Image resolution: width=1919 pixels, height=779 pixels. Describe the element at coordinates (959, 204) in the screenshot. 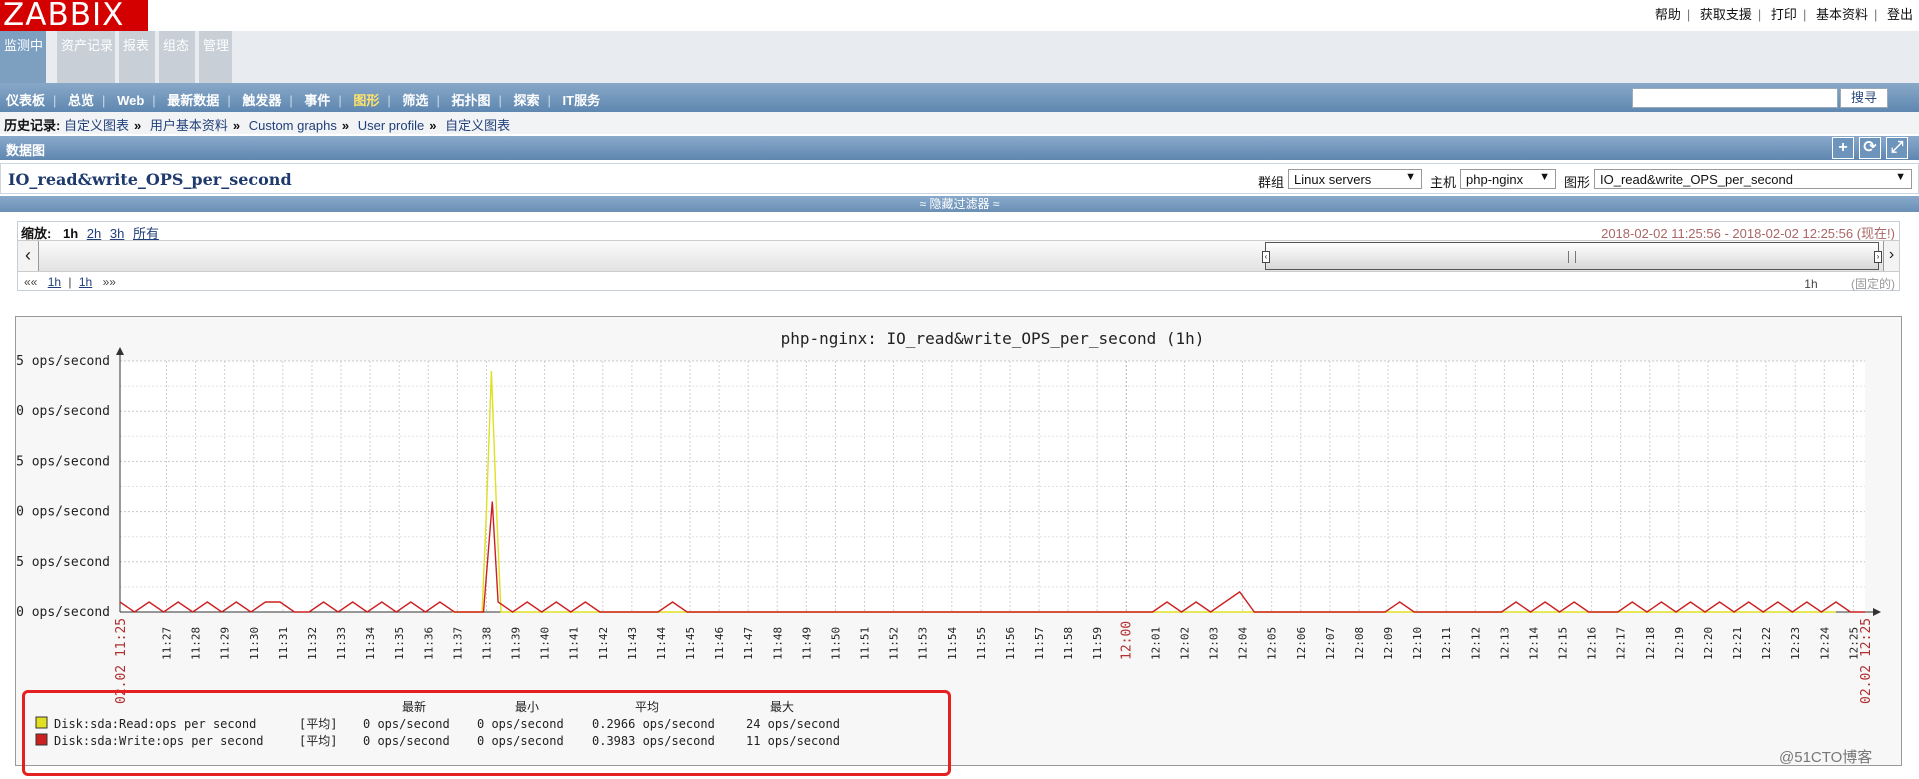

I see `hide-filter-toggle: ≈ 隐藏过滤器 ≈` at that location.